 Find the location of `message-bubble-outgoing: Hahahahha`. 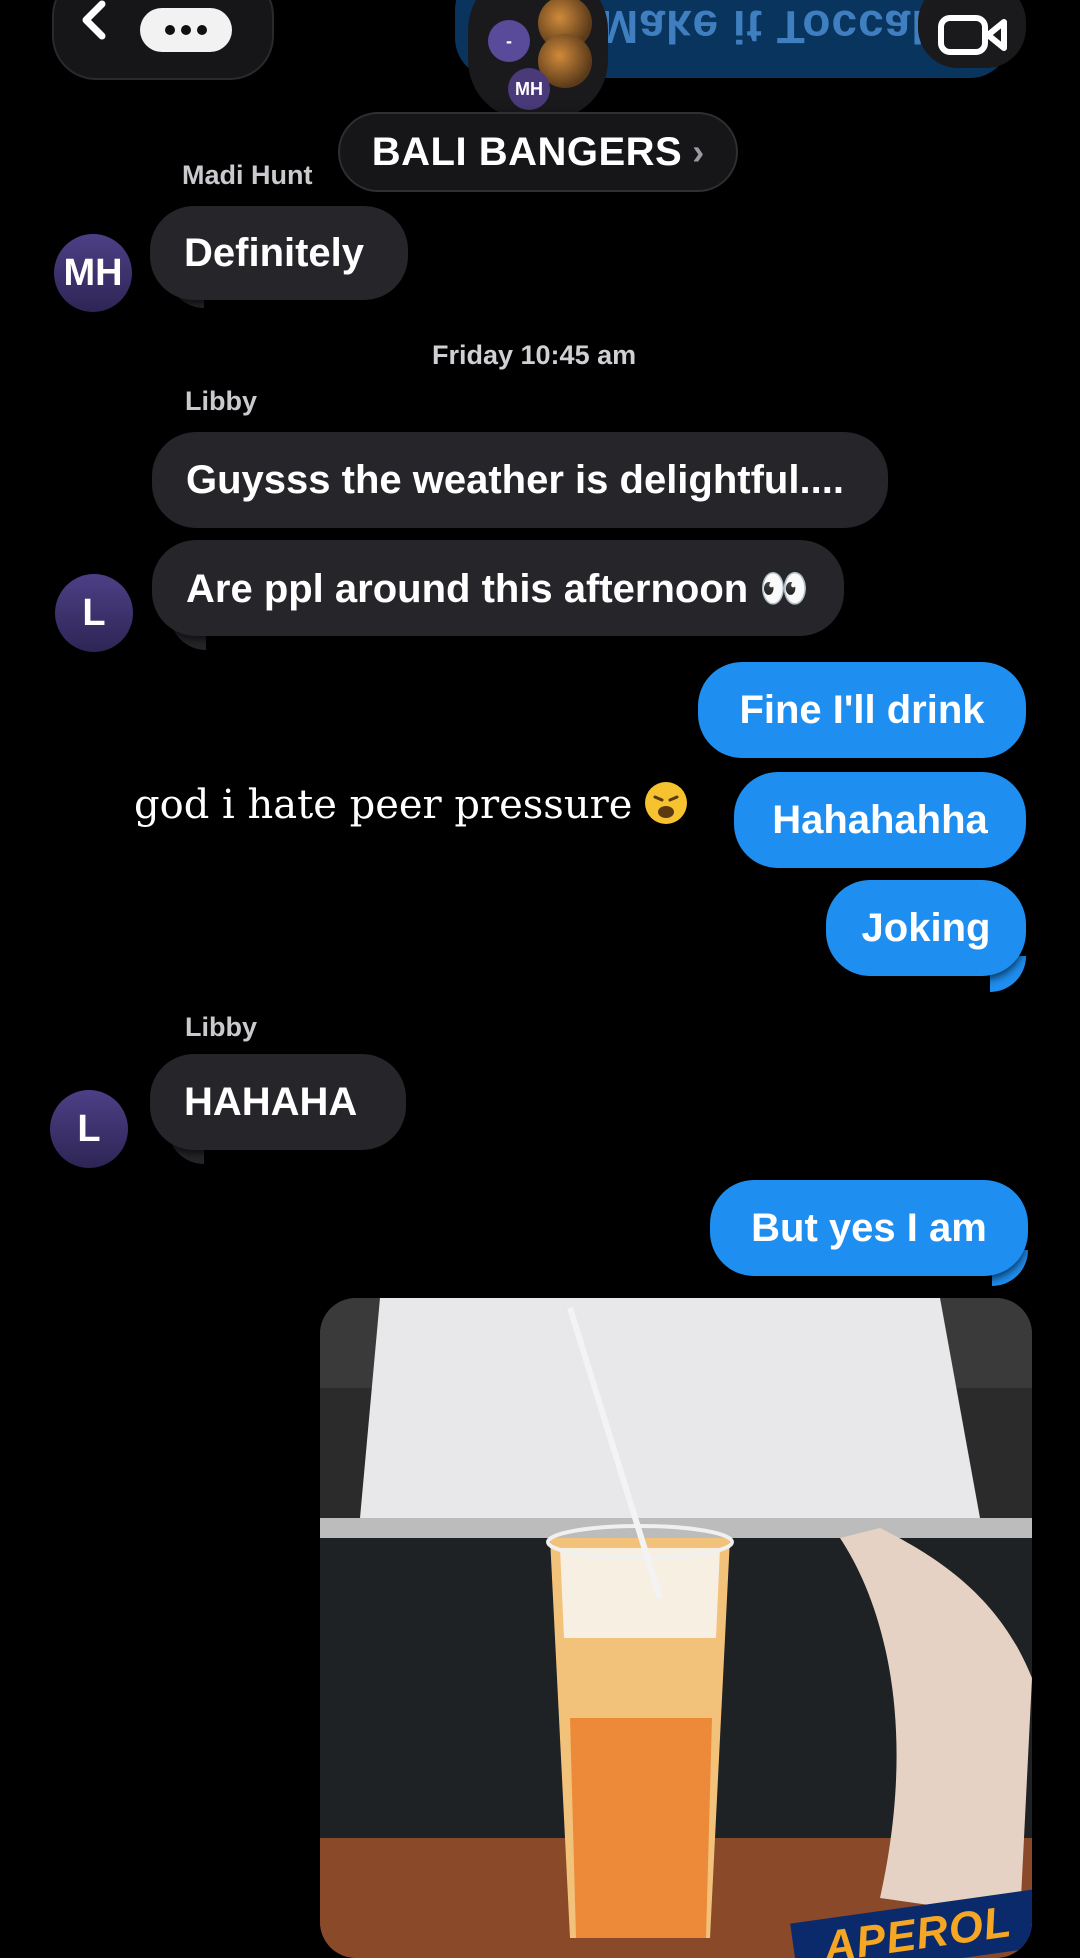

message-bubble-outgoing: Hahahahha is located at coordinates (880, 820).